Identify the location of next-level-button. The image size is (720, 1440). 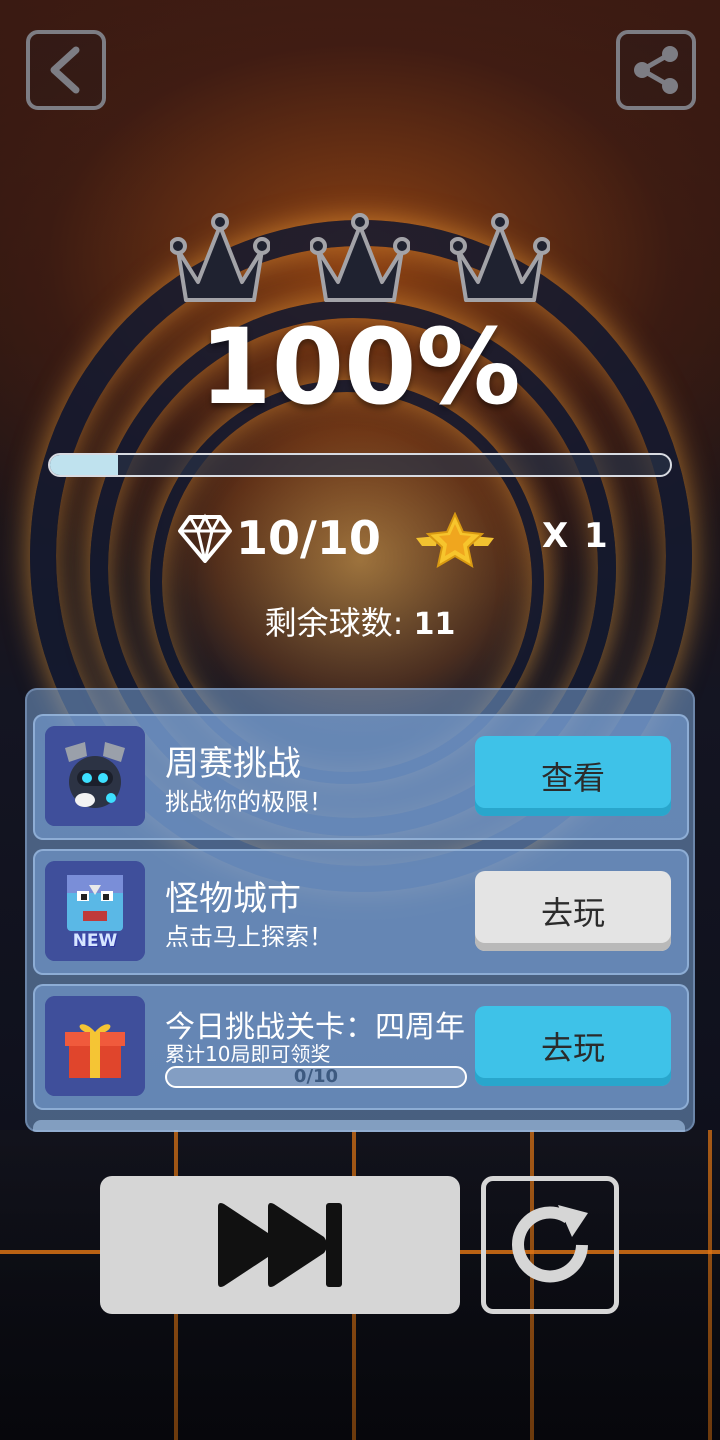
(280, 1245).